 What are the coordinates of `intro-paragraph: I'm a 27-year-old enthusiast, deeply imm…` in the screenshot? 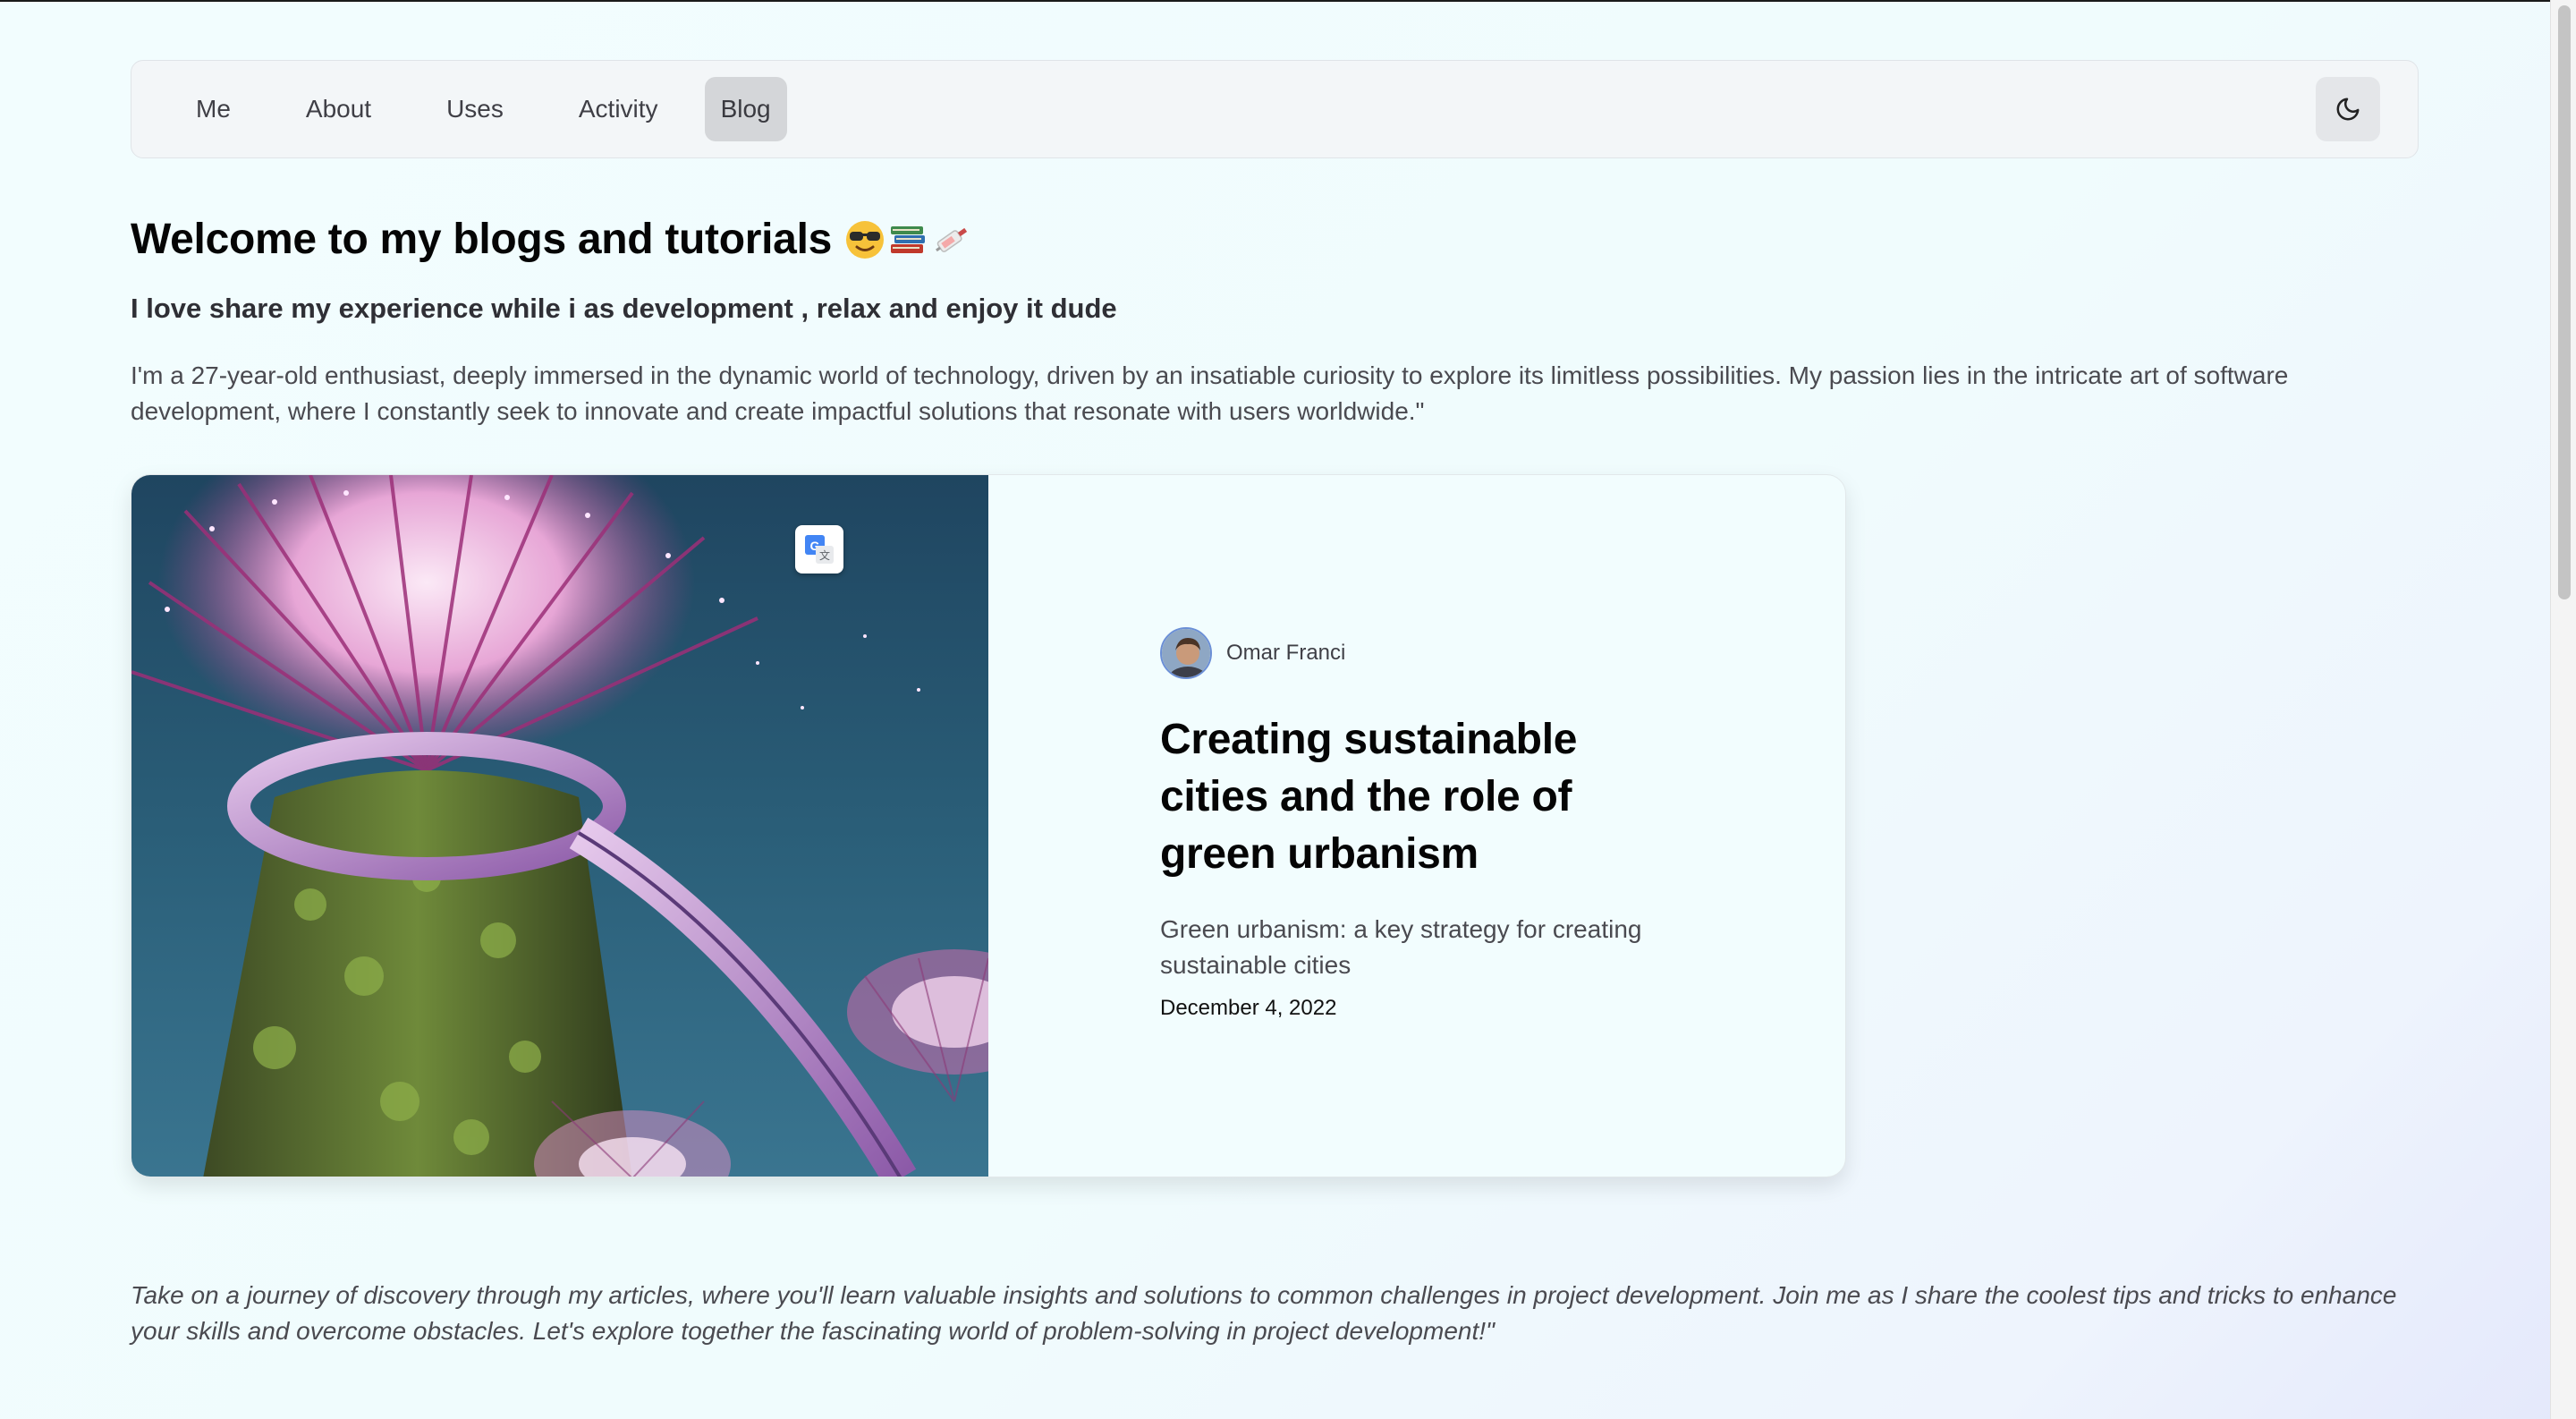 It's located at (1210, 393).